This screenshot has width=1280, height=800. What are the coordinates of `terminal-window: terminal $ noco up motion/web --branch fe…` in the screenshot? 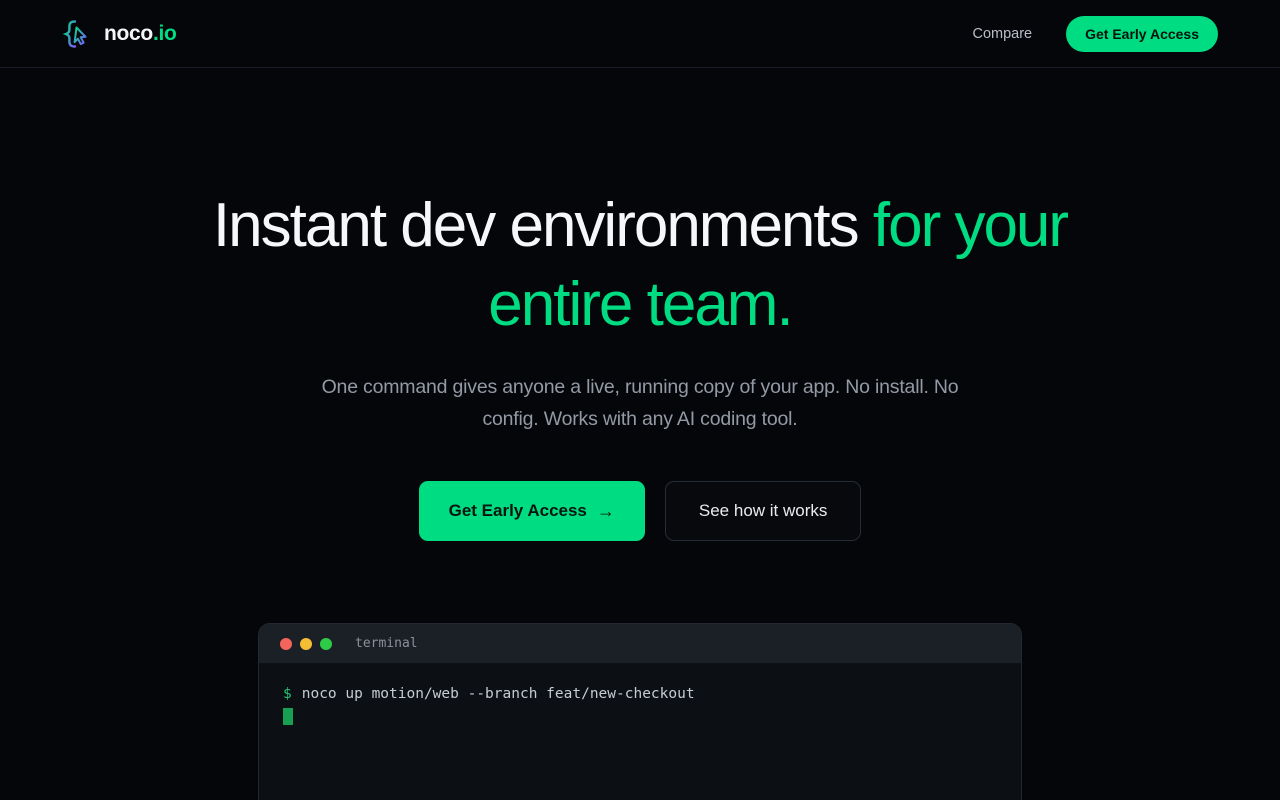 It's located at (640, 711).